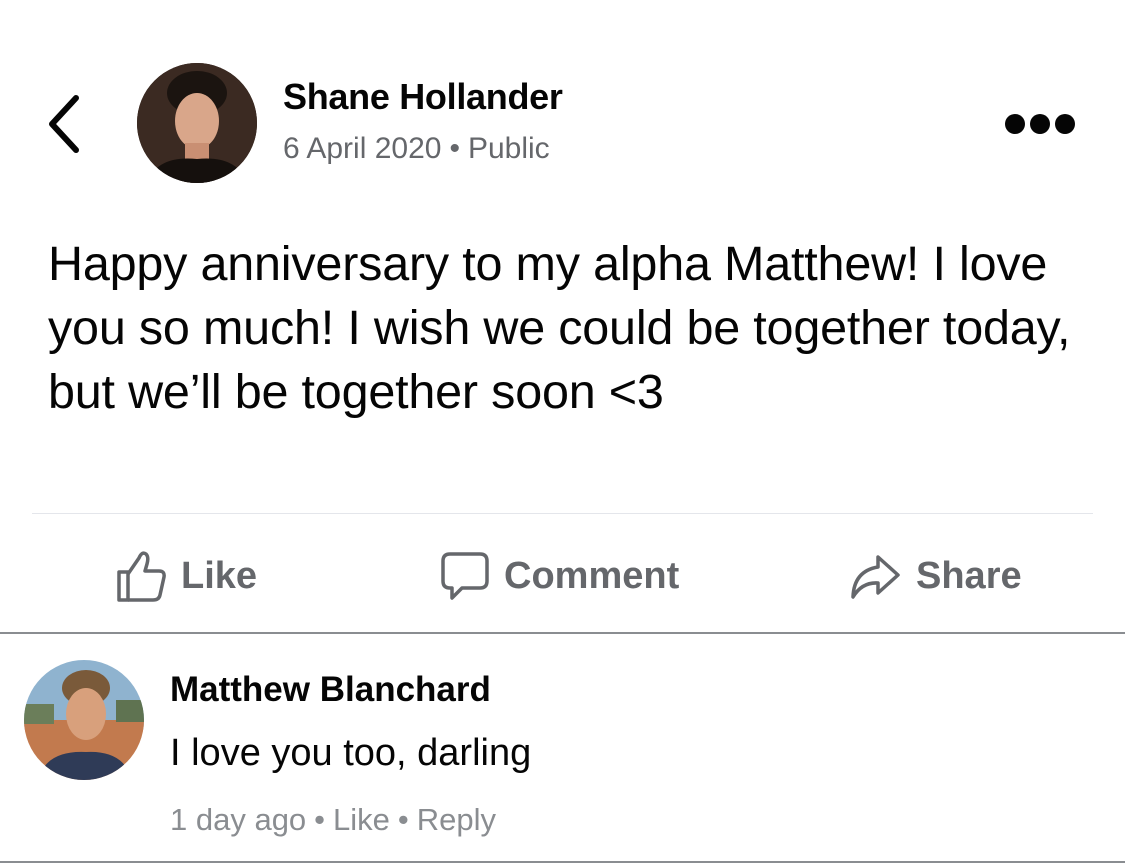 The width and height of the screenshot is (1125, 864). I want to click on author-name: Shane Hollander, so click(423, 97).